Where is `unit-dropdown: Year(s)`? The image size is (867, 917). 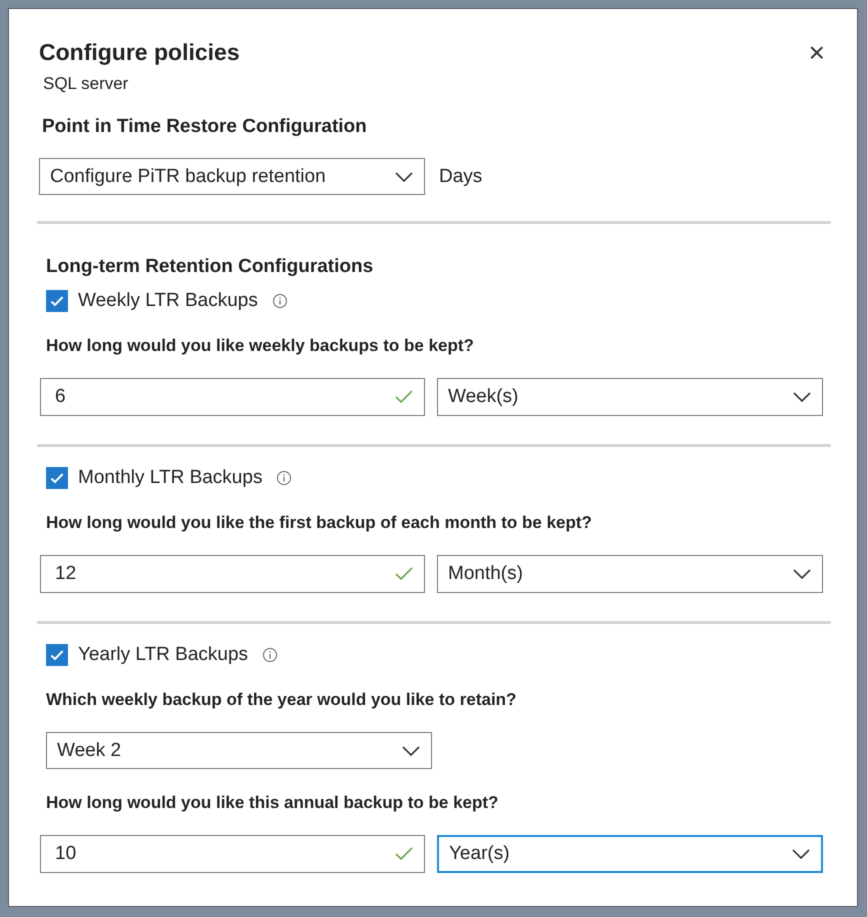
unit-dropdown: Year(s) is located at coordinates (630, 854).